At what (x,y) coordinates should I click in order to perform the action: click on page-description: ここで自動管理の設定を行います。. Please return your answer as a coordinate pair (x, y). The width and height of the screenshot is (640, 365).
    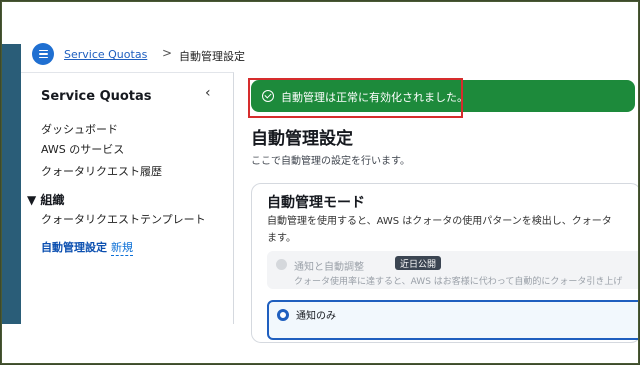
    Looking at the image, I should click on (330, 161).